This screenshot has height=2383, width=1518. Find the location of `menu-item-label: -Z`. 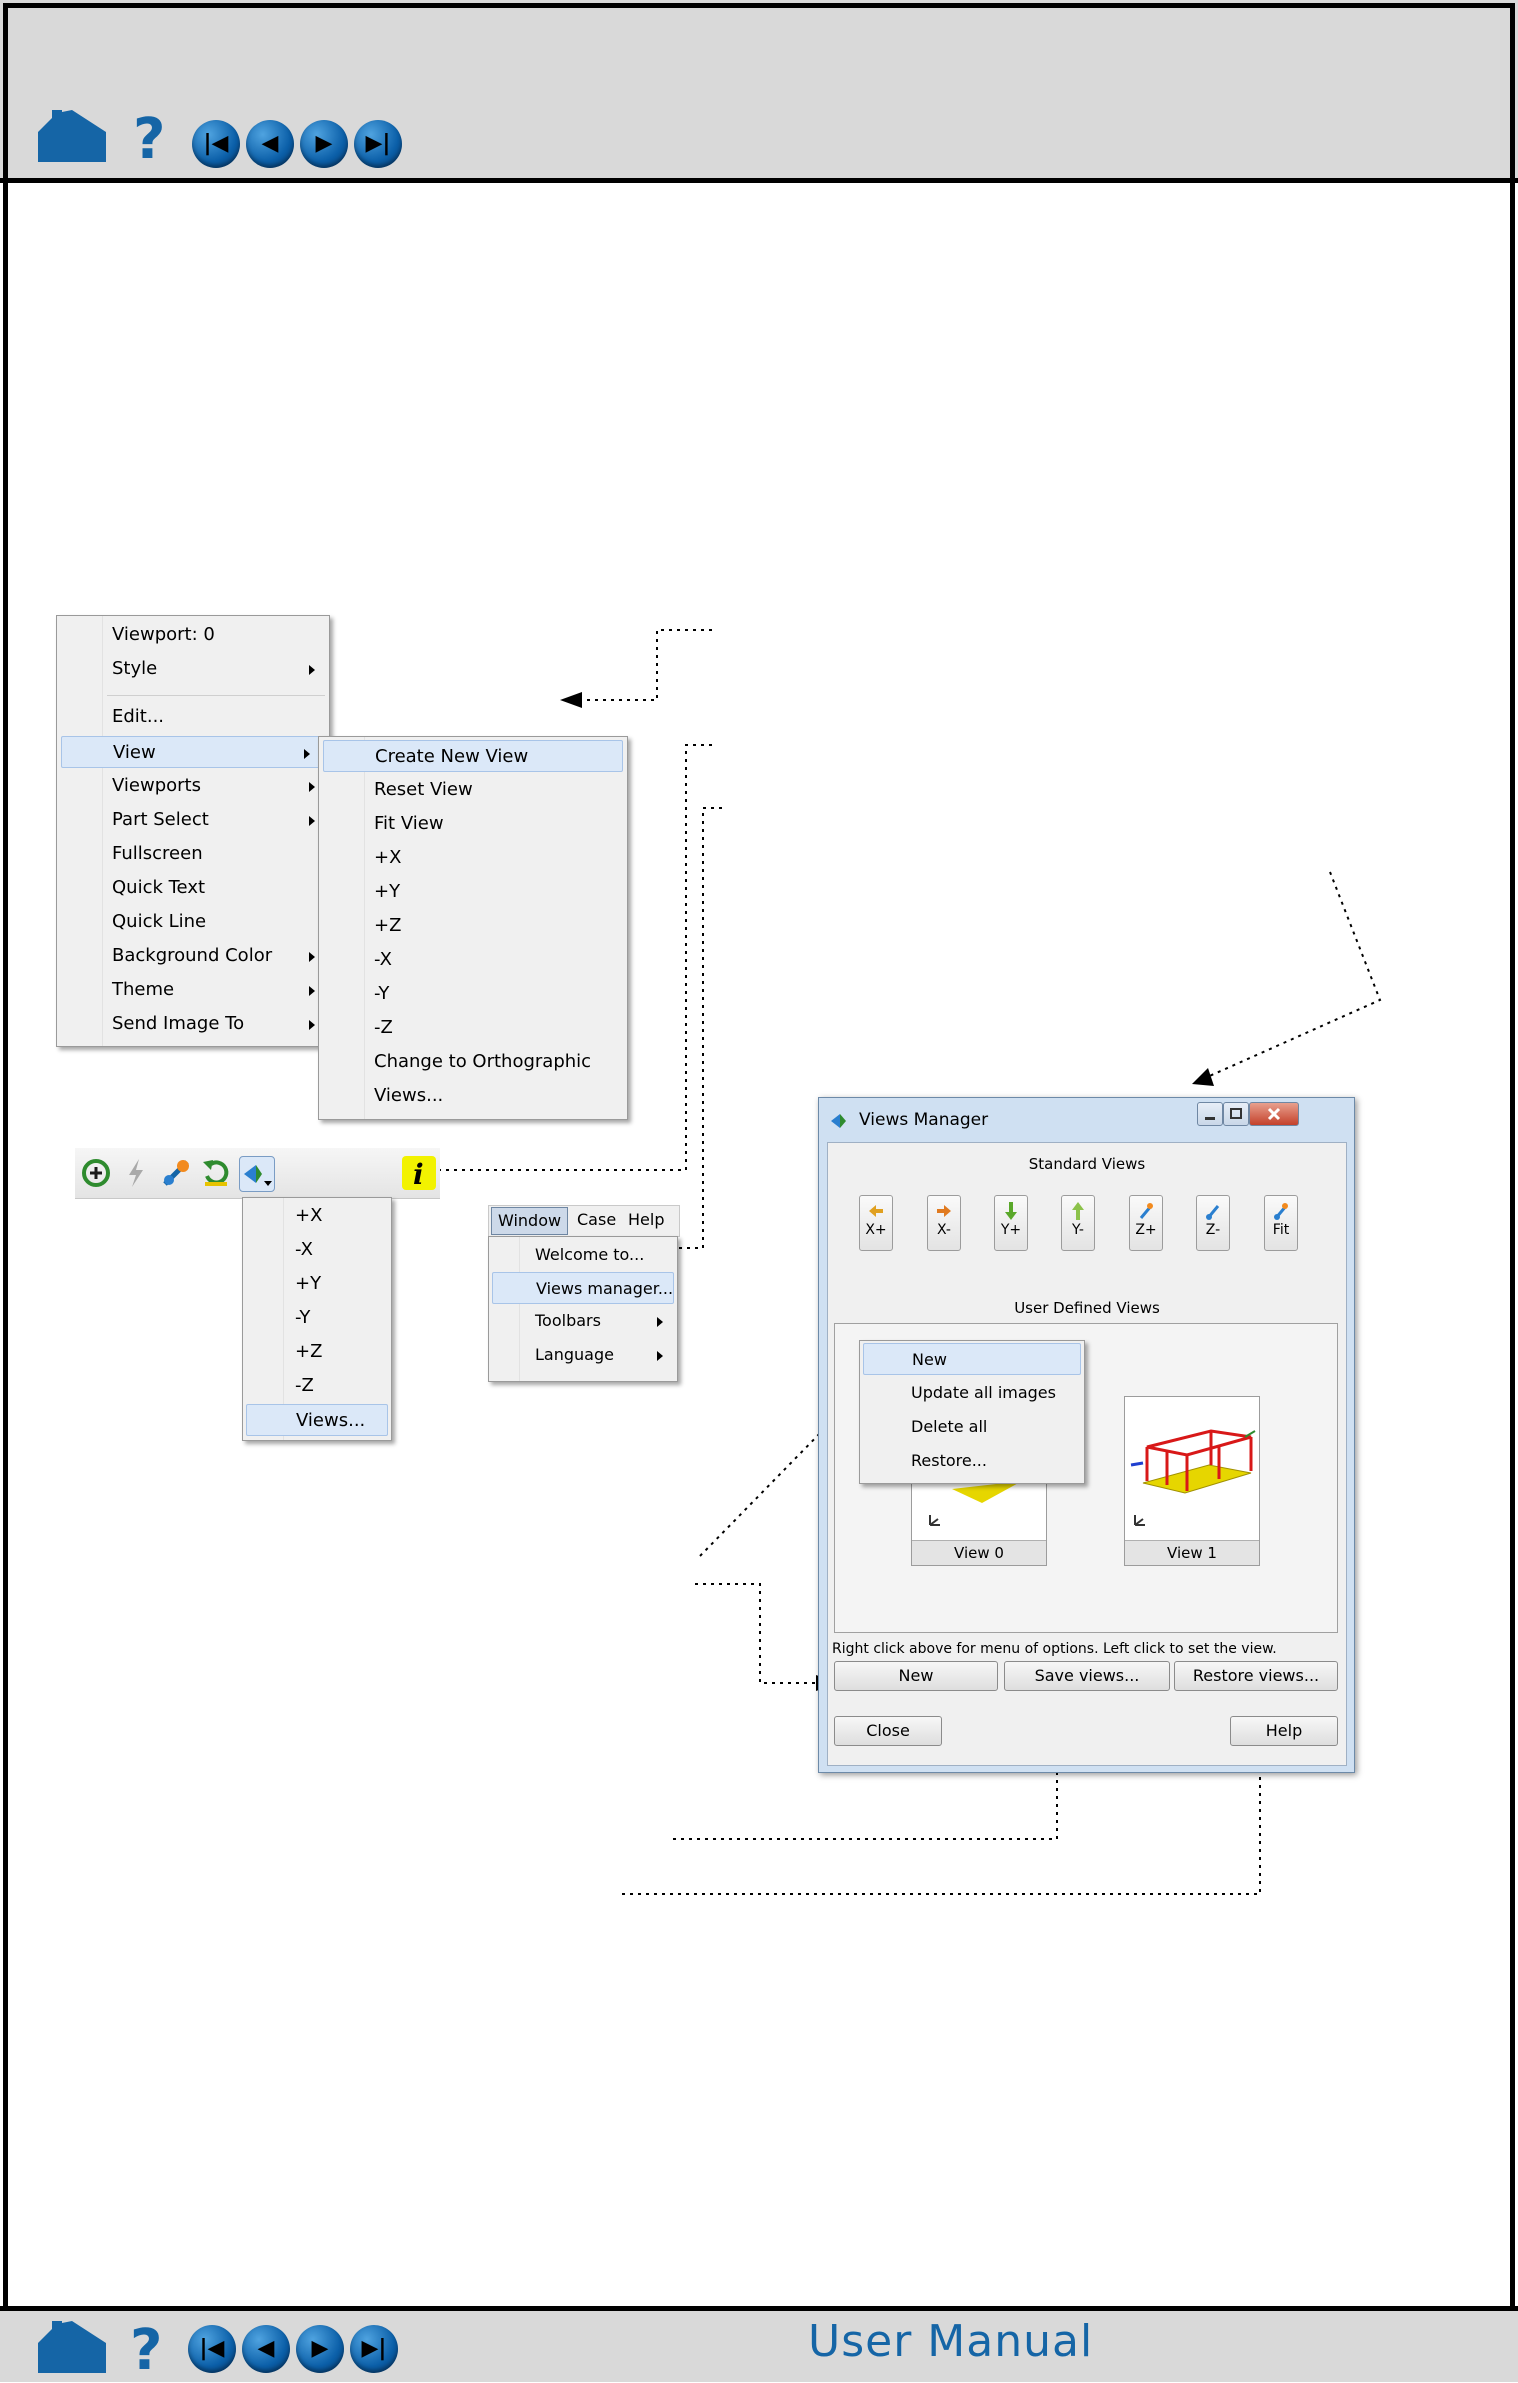

menu-item-label: -Z is located at coordinates (383, 1027).